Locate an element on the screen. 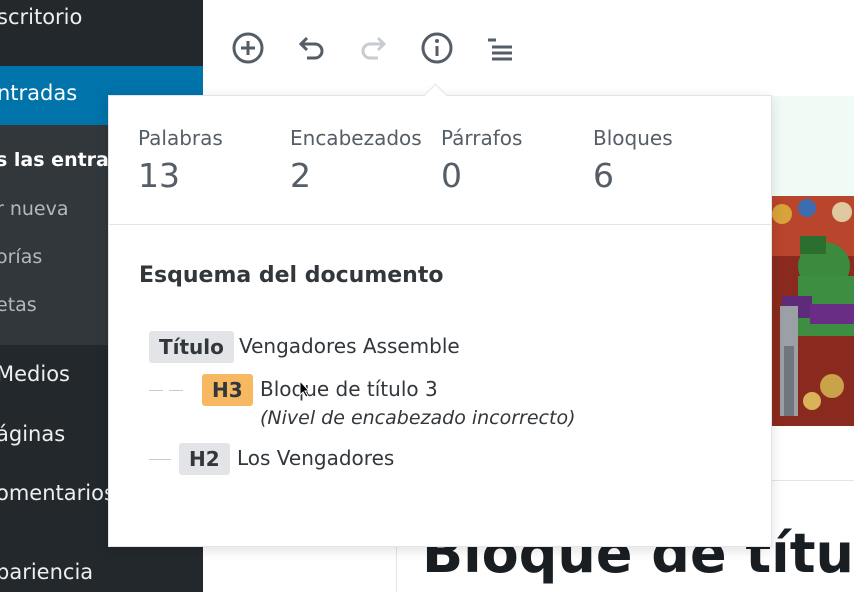  stat-label: Encabezados is located at coordinates (356, 138).